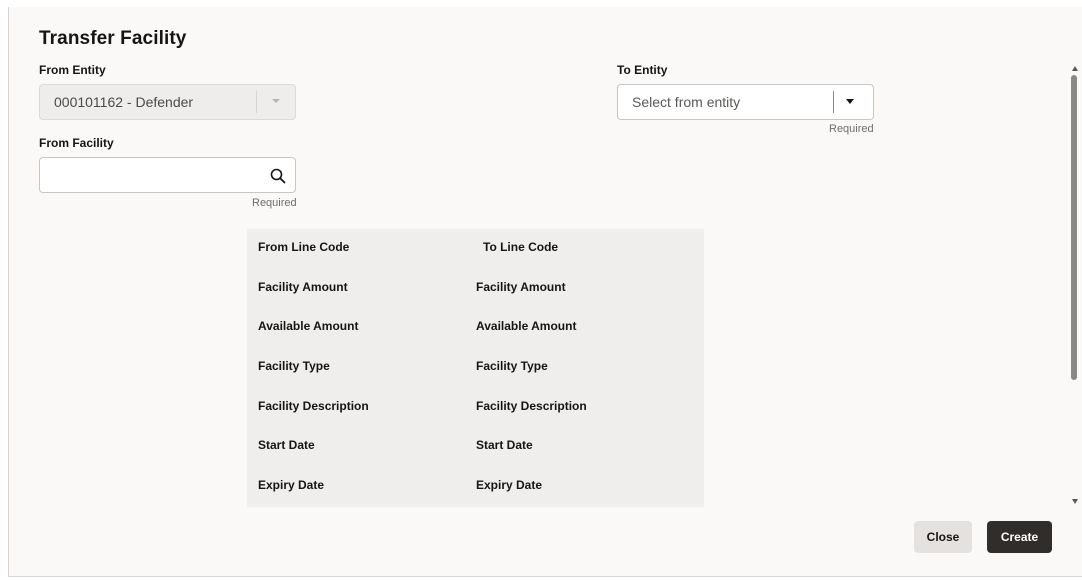  Describe the element at coordinates (304, 247) in the screenshot. I see `from-line-code-label: From Line Code` at that location.